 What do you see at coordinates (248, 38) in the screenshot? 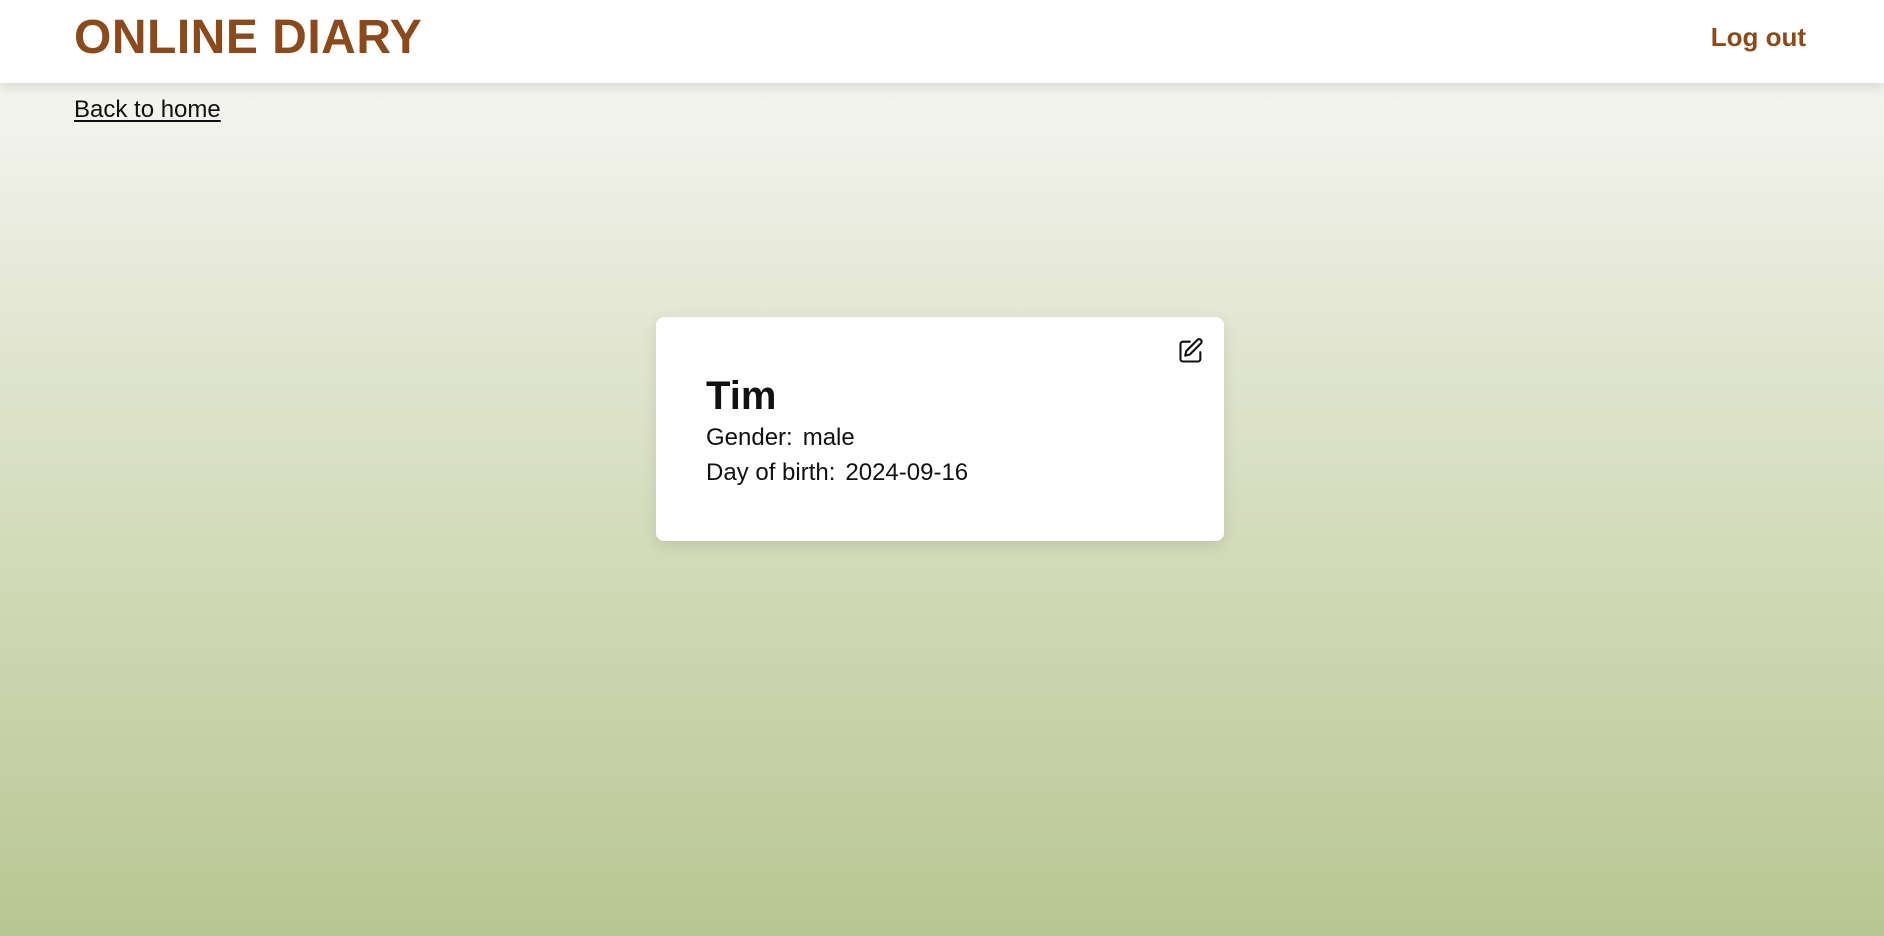
I see `brand-logo-text: ONLINE DIARY` at bounding box center [248, 38].